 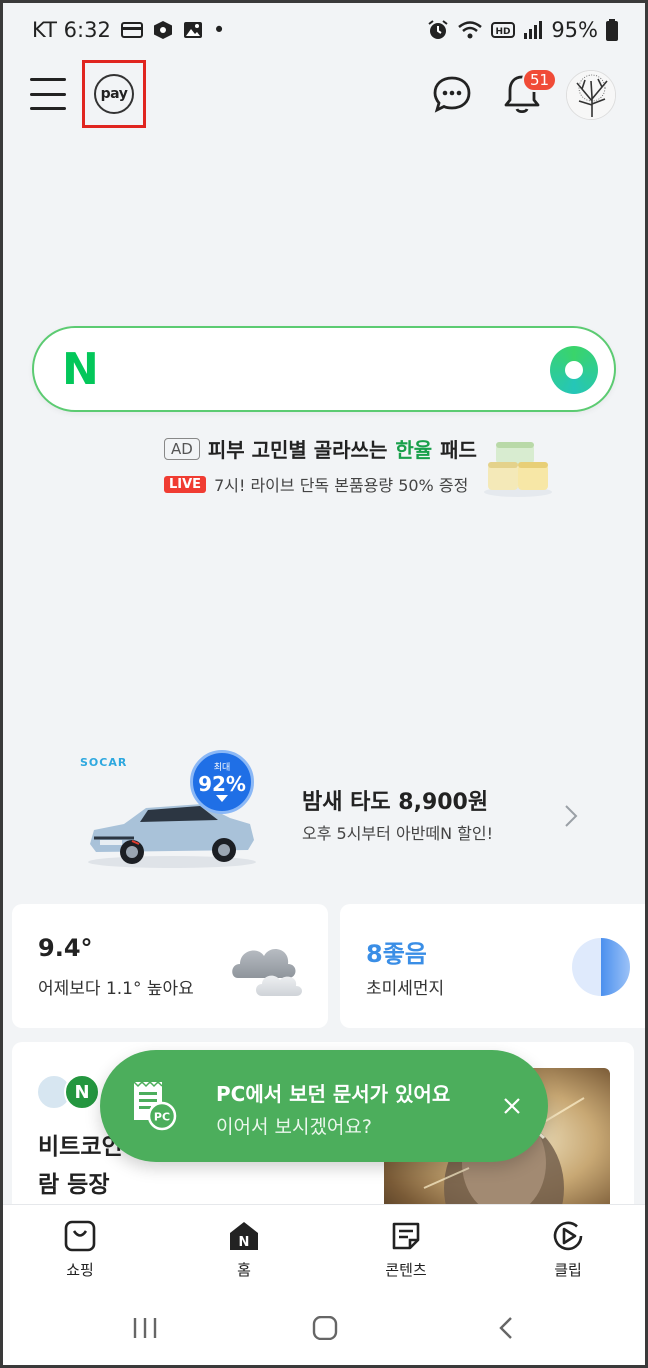 I want to click on pc-document-icon: PC, so click(x=154, y=1106).